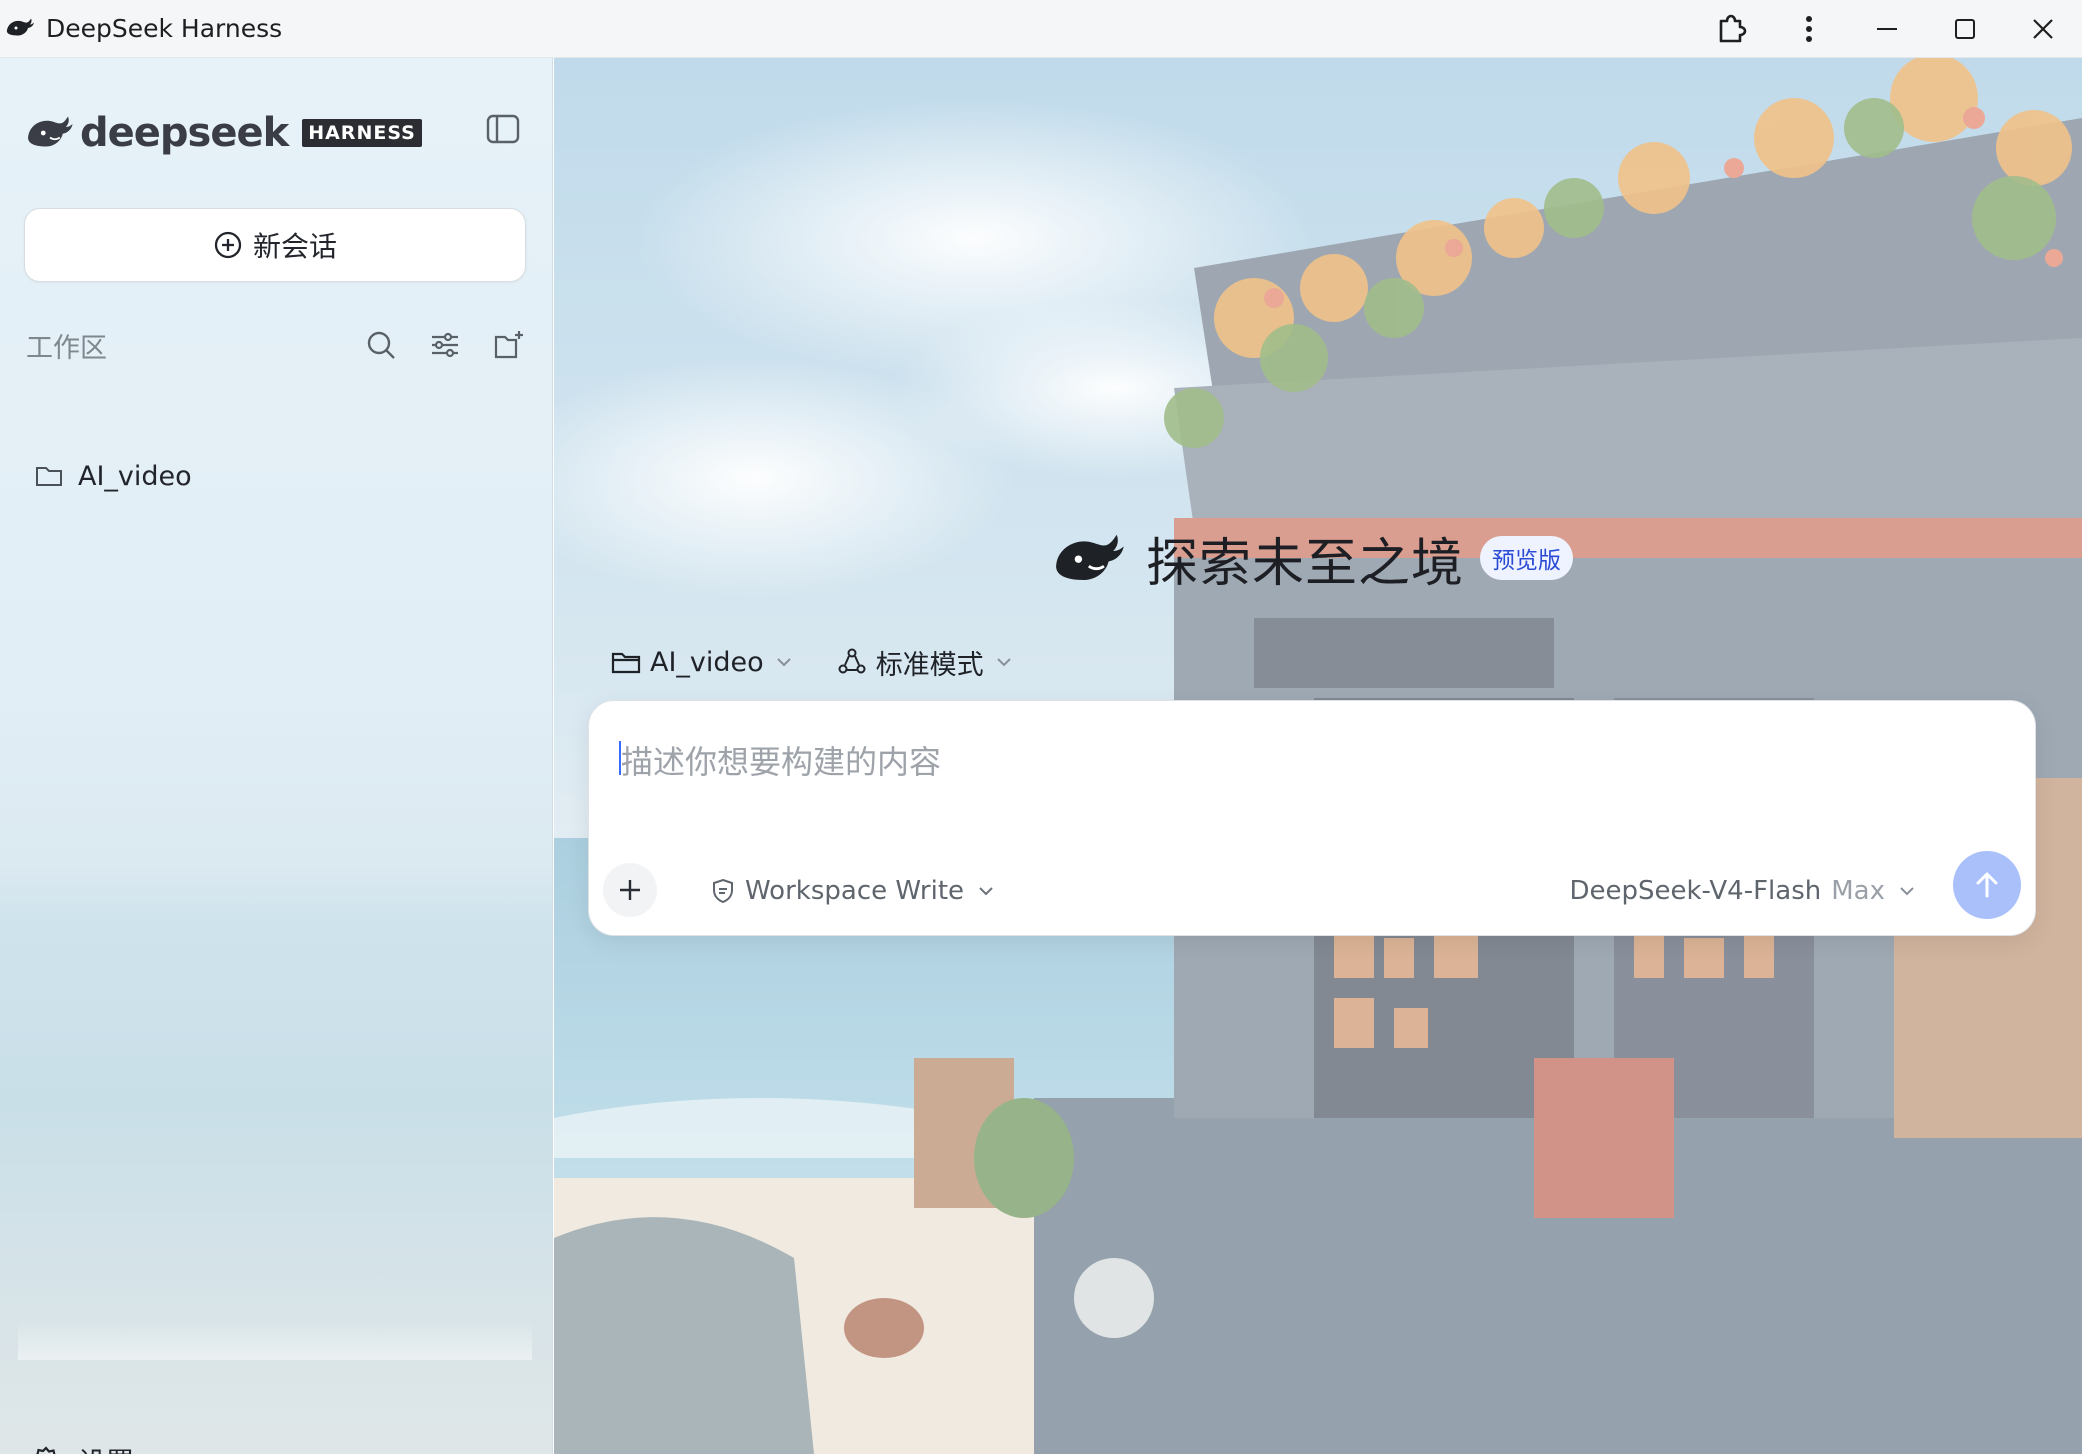 This screenshot has height=1454, width=2082. I want to click on brand-badge: HARNESS, so click(362, 133).